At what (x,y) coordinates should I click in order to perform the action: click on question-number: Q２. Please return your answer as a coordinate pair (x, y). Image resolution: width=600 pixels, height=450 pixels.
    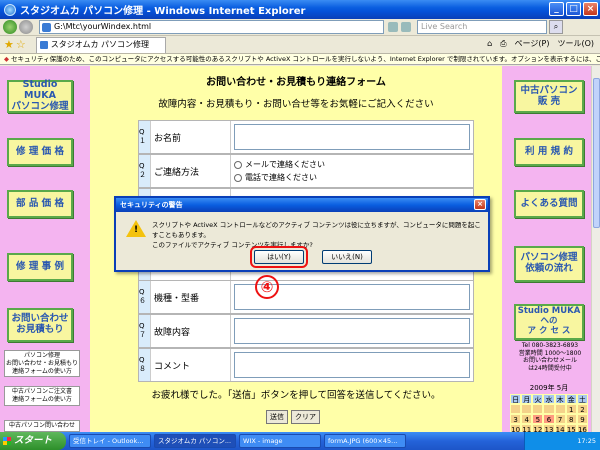
    Looking at the image, I should click on (145, 171).